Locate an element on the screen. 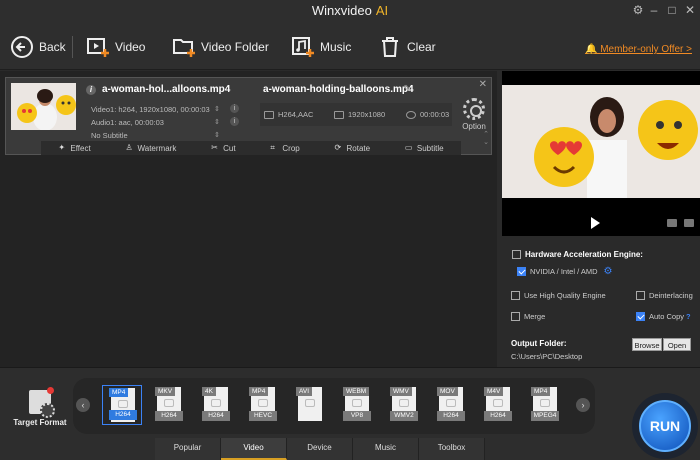  add-music-button: Music is located at coordinates (321, 47).